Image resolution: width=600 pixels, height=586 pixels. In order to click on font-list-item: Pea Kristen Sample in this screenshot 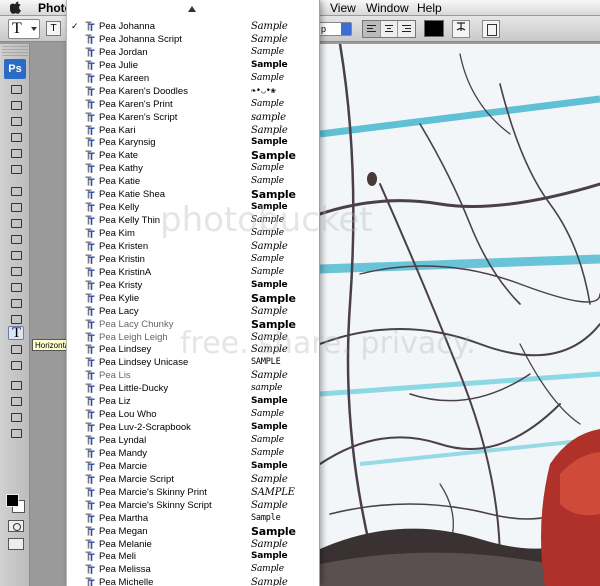, I will do `click(193, 246)`.